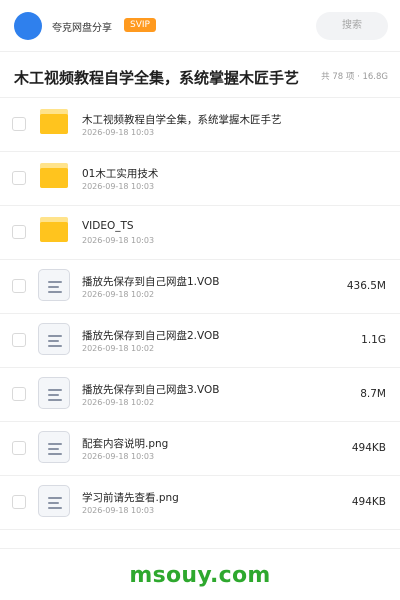 This screenshot has width=400, height=600. What do you see at coordinates (125, 443) in the screenshot?
I see `file-name: 配套内容说明.png` at bounding box center [125, 443].